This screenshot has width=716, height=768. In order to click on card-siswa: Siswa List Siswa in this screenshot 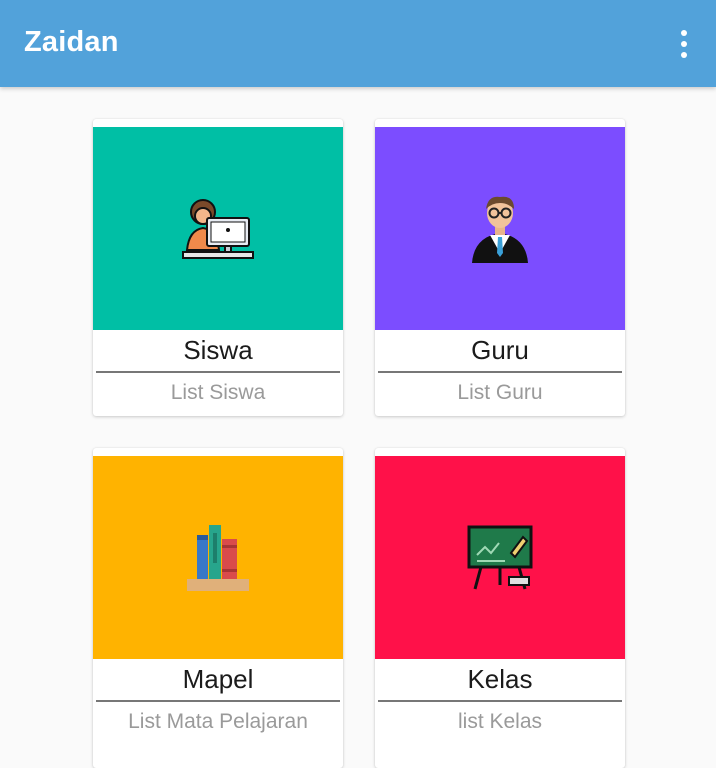, I will do `click(218, 267)`.